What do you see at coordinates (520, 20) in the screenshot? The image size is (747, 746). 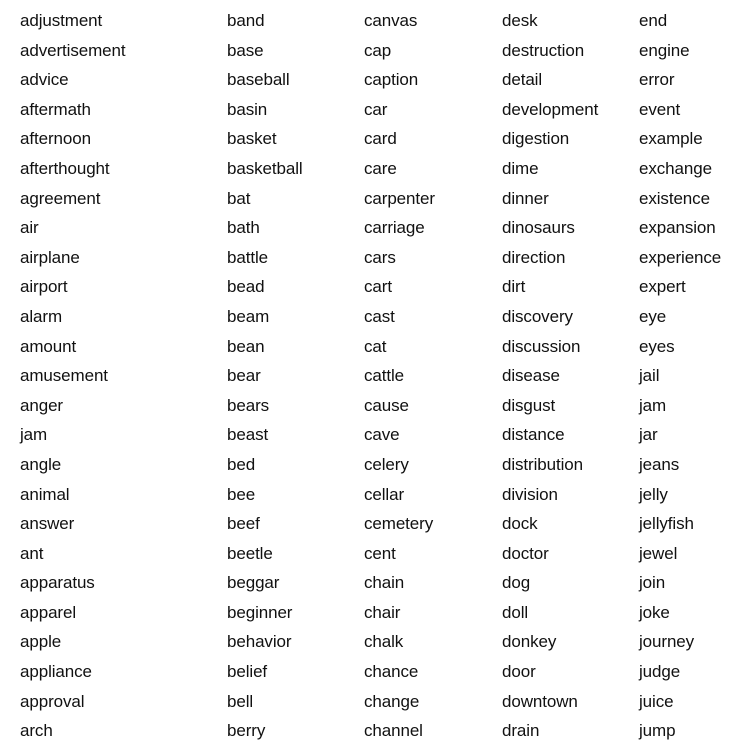 I see `word-item: desk` at bounding box center [520, 20].